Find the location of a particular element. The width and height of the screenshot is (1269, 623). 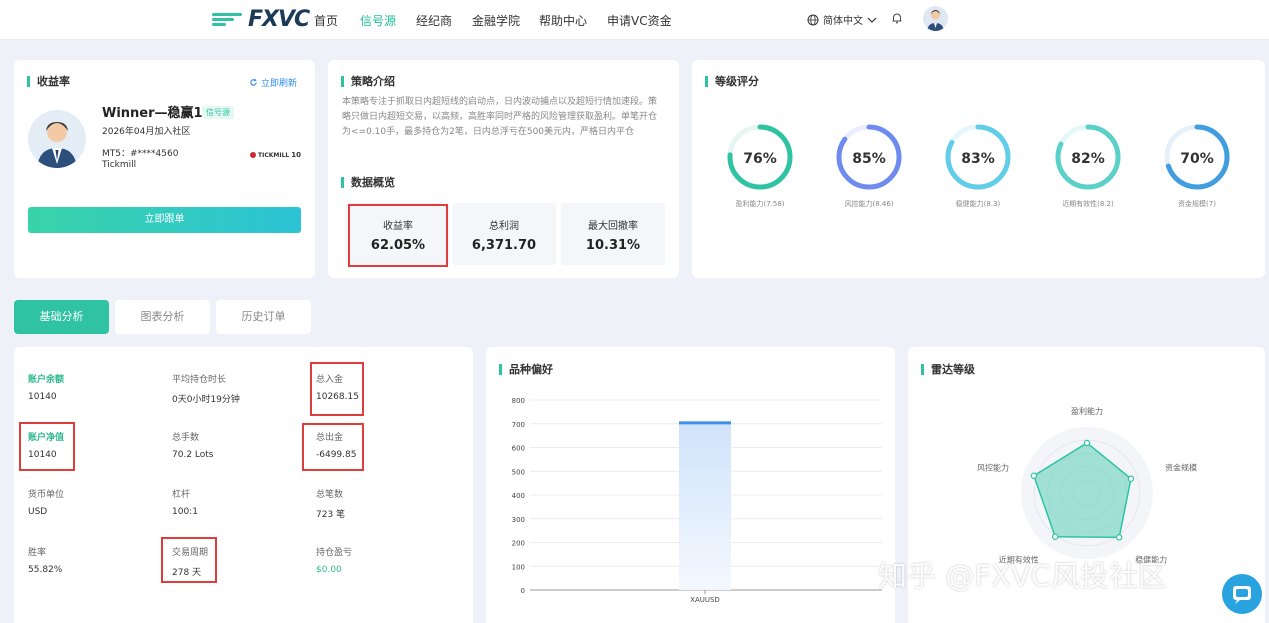

radar-axis-label: 盈利能力 is located at coordinates (1087, 411).